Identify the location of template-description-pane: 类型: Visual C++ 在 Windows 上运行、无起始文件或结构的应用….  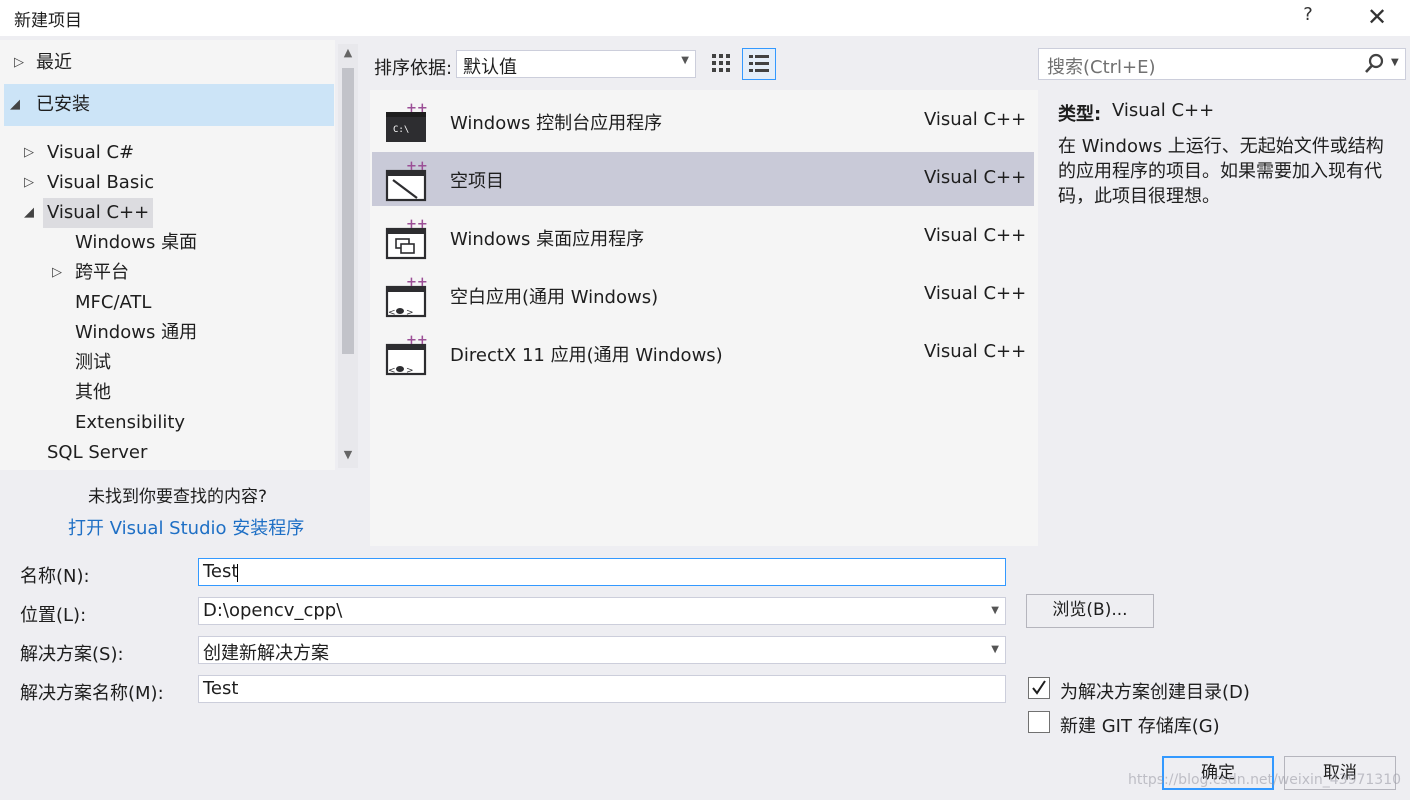
(1225, 318).